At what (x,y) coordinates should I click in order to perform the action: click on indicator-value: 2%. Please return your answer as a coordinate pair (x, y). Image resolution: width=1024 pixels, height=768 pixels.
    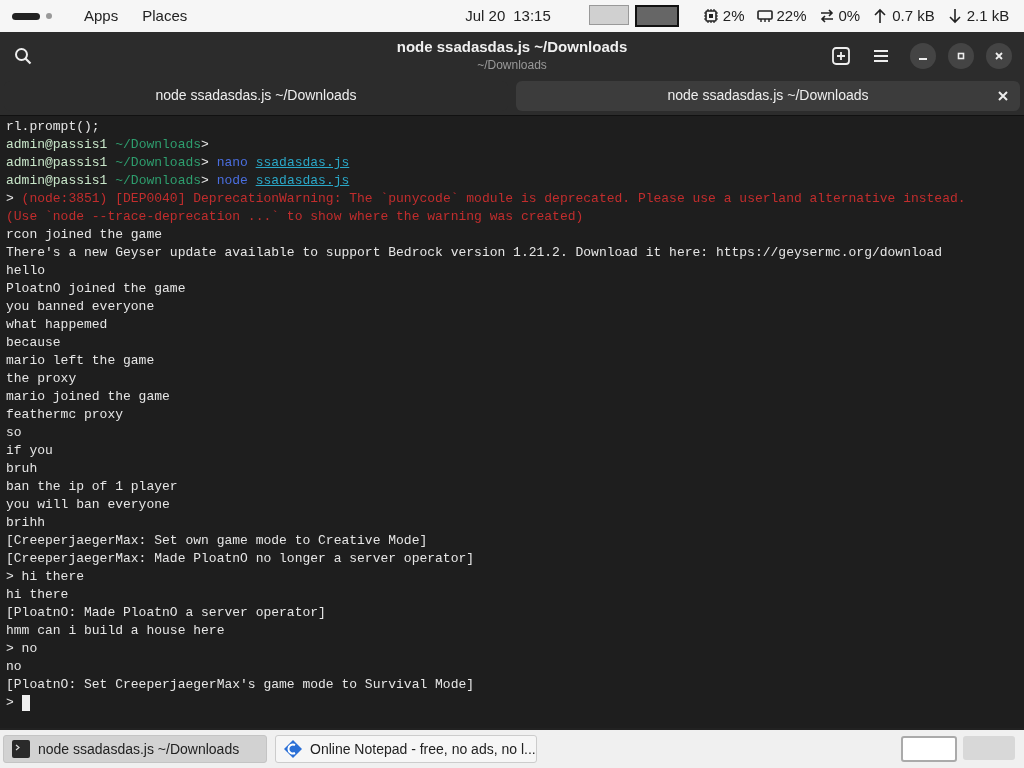
    Looking at the image, I should click on (733, 16).